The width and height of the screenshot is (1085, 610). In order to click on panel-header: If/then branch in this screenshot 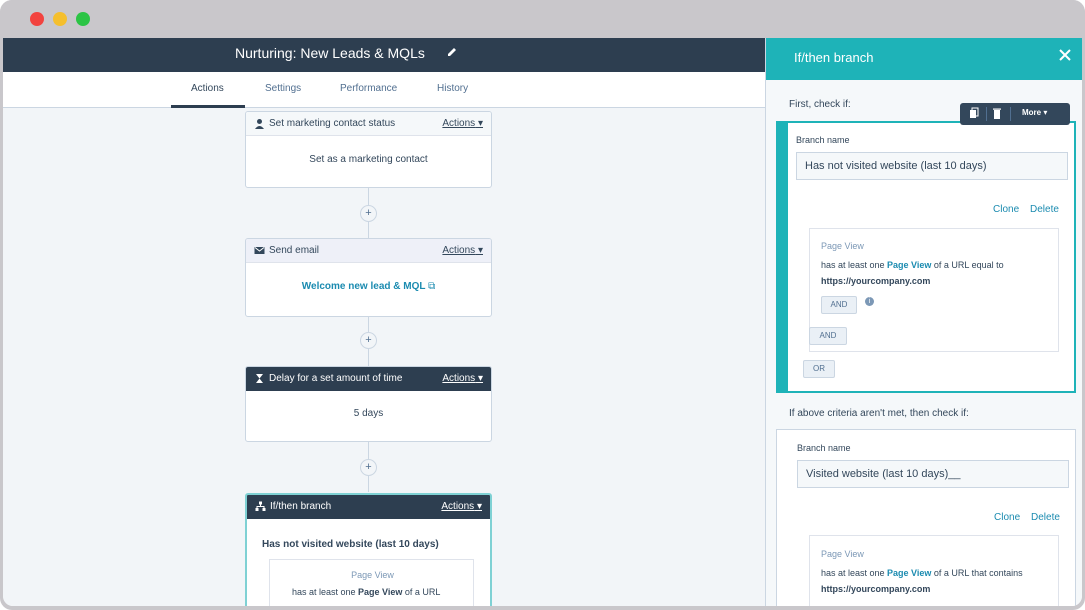, I will do `click(924, 59)`.